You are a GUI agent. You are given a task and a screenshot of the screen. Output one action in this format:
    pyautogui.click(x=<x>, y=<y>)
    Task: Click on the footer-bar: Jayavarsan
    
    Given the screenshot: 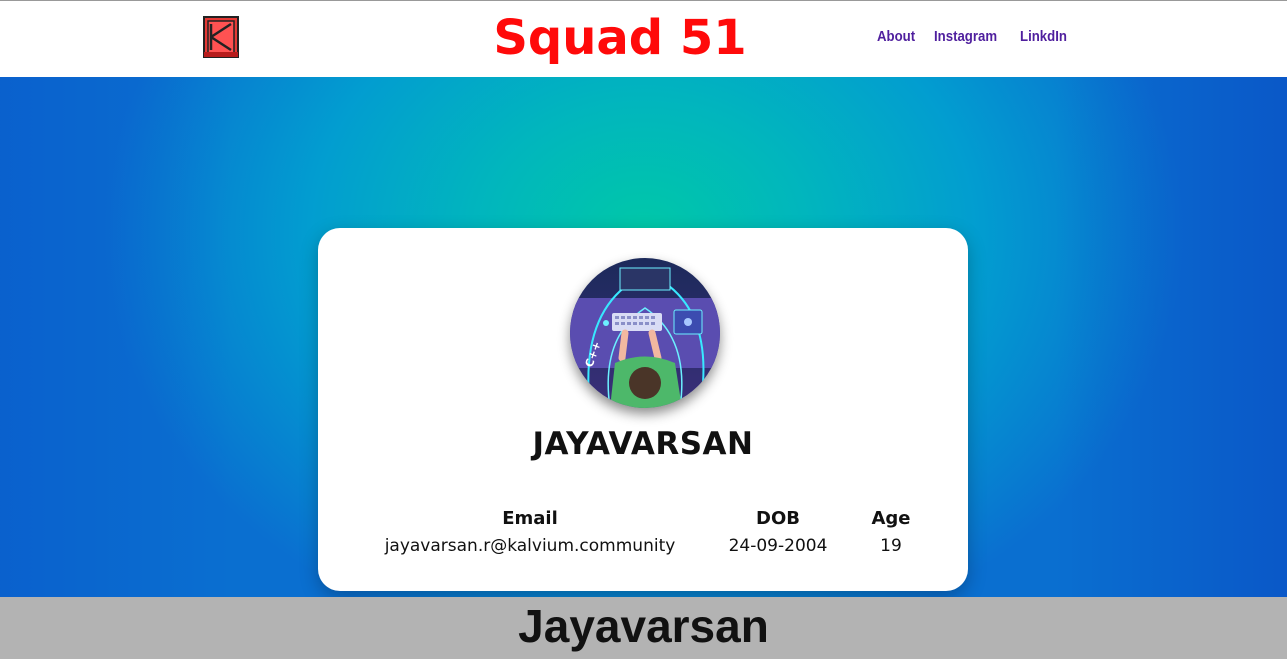 What is the action you would take?
    pyautogui.click(x=643, y=628)
    